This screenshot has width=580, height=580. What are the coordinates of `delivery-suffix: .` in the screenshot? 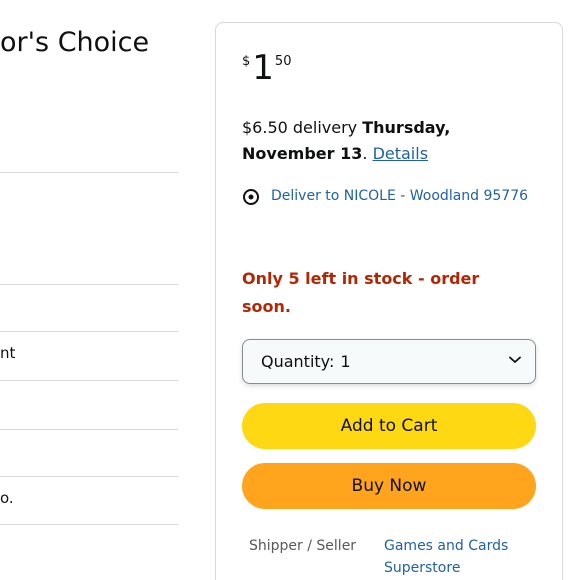 It's located at (365, 153).